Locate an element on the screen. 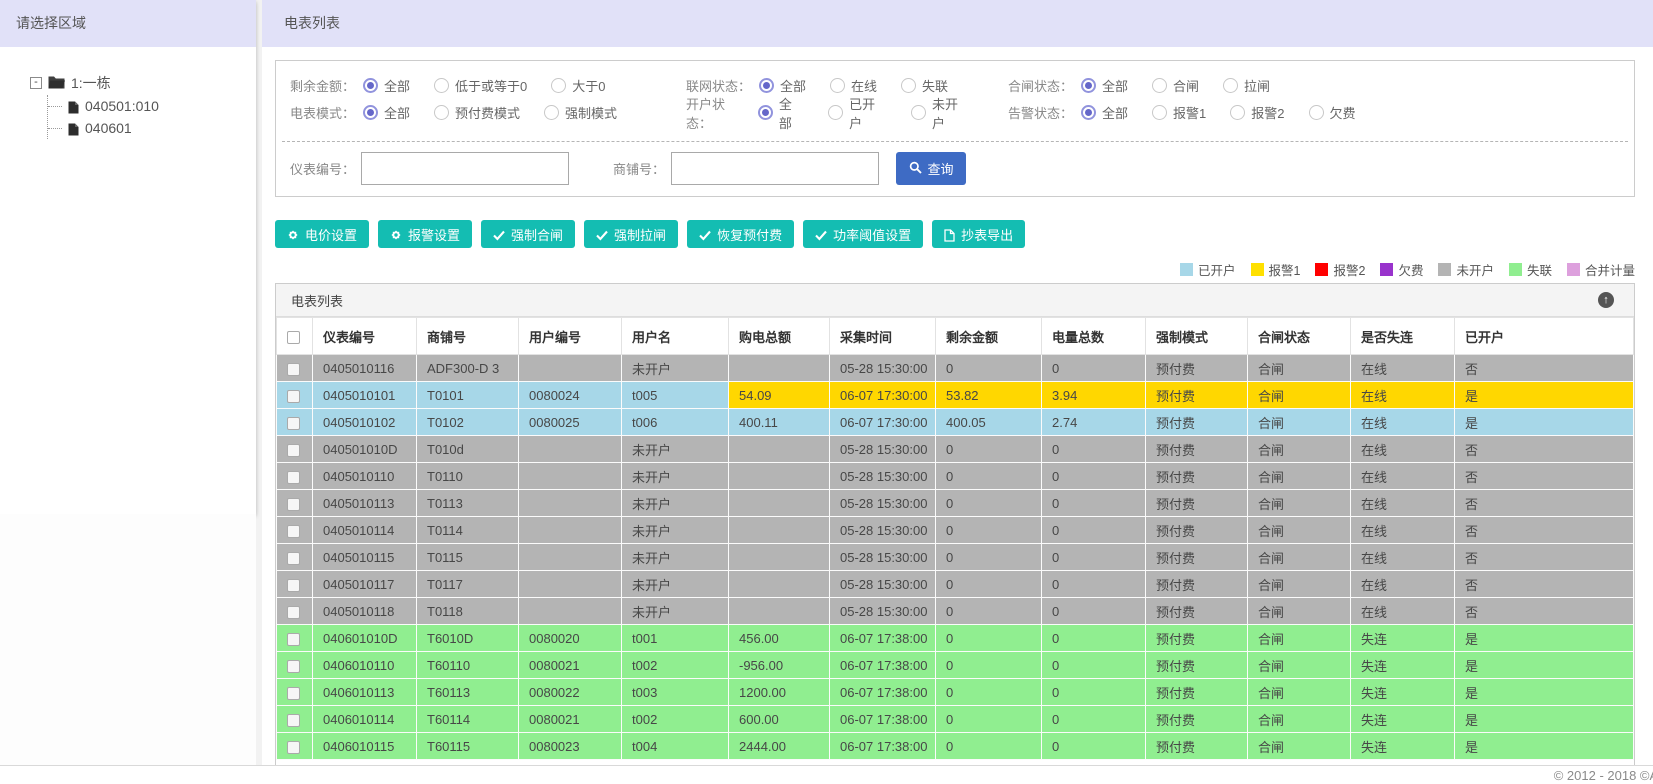  action-button-5: 恢复预付费 is located at coordinates (741, 234).